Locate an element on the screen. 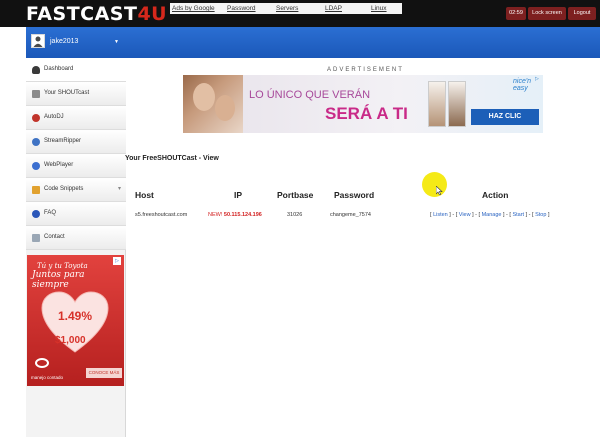  autodj-icon is located at coordinates (36, 118).